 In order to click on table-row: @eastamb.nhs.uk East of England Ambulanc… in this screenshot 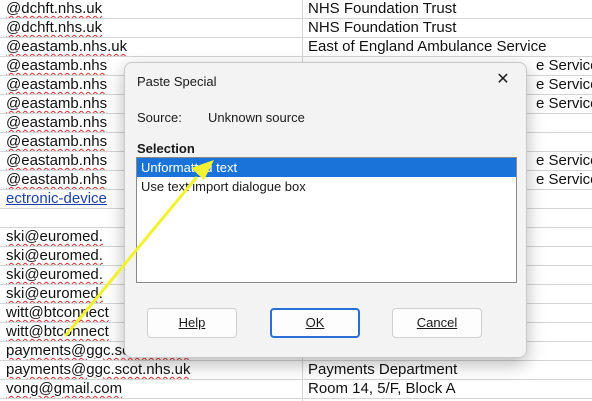, I will do `click(296, 47)`.